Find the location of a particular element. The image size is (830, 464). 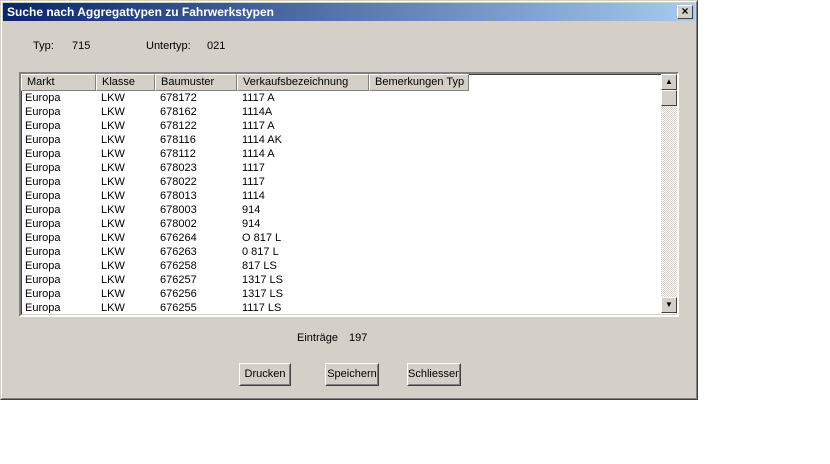

scroll-up-icon: ▲ is located at coordinates (669, 82).